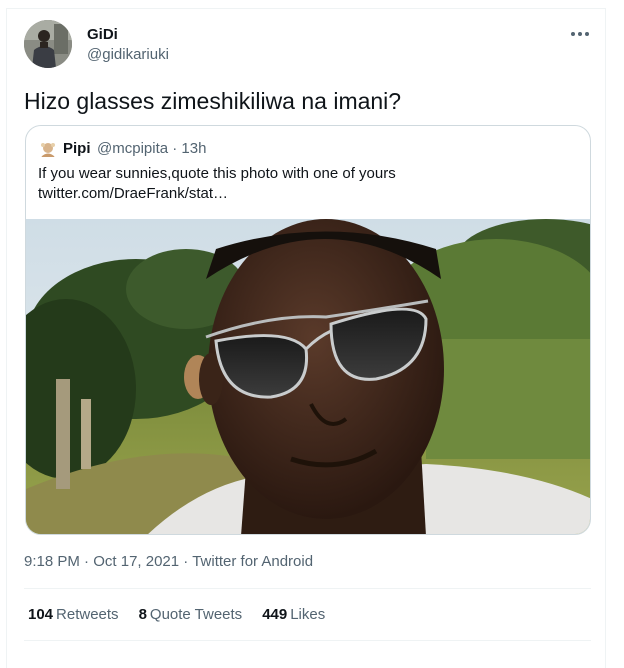 This screenshot has width=624, height=668. What do you see at coordinates (275, 614) in the screenshot?
I see `likes-count: 449` at bounding box center [275, 614].